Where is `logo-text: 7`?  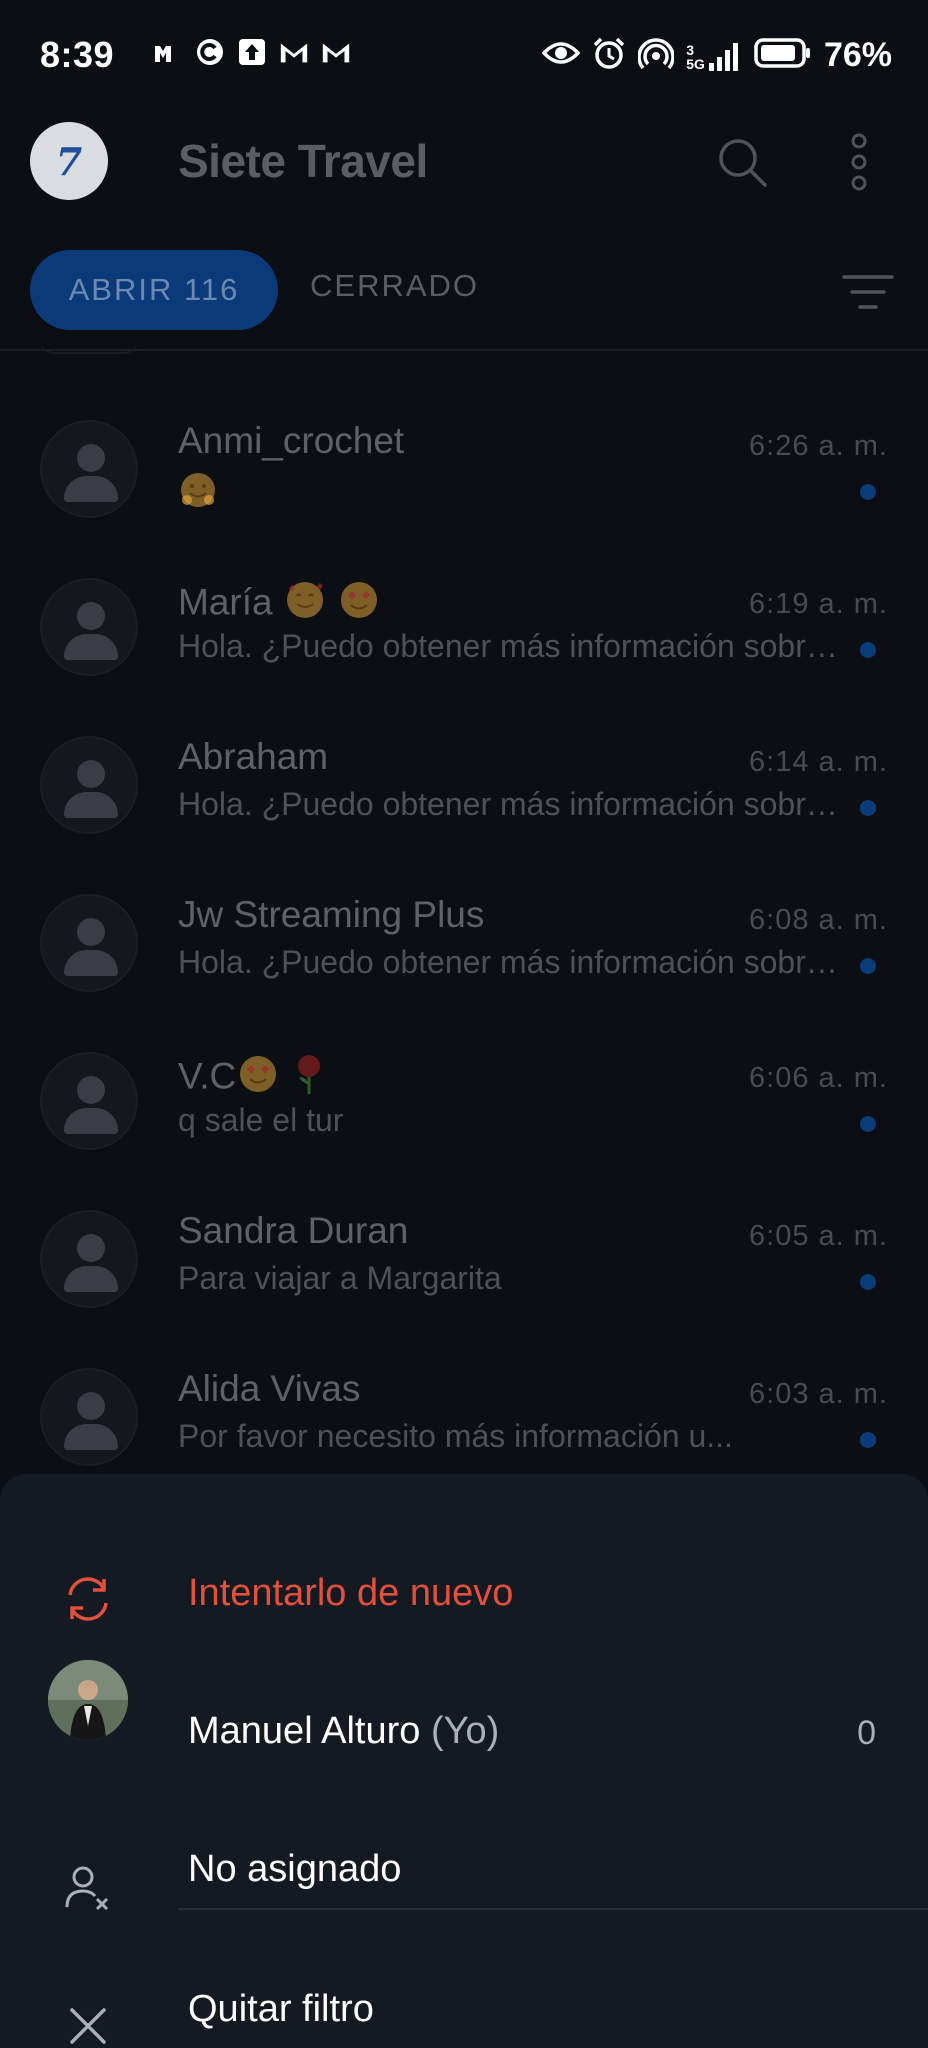 logo-text: 7 is located at coordinates (69, 161).